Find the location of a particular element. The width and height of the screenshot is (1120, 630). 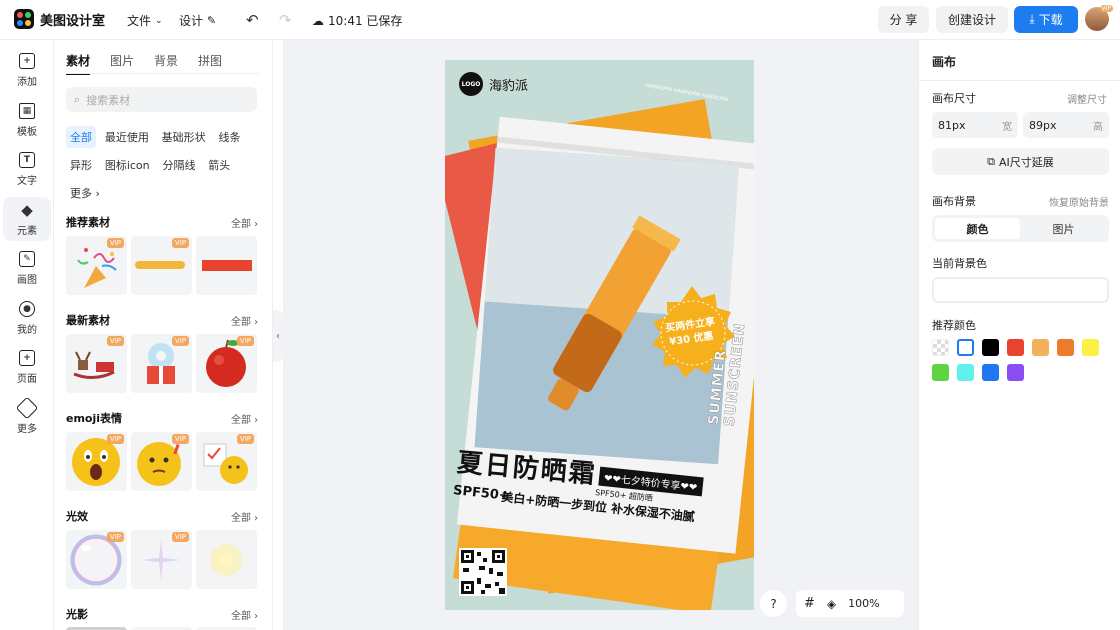

left-rail: + 添加 ▦ 模板 T 文字 ◆ 元素 ✎ 画图 ● 我的 + 页面 更多 is located at coordinates (27, 335).